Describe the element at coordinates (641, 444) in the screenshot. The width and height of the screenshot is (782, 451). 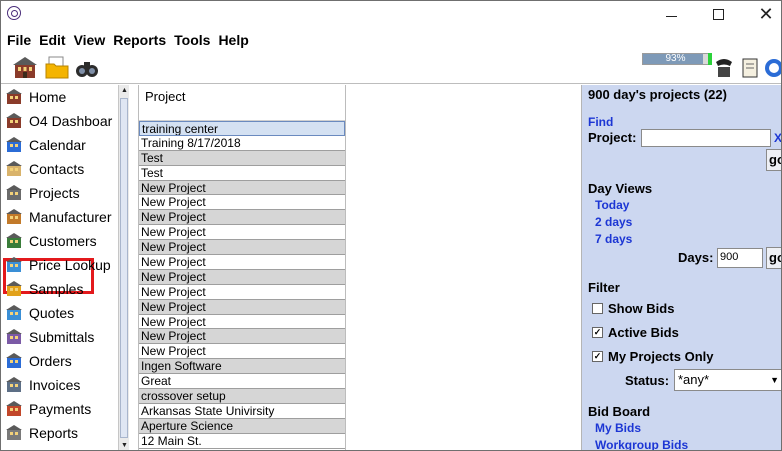
I see `workgroup-bids-link: Workgroup Bids` at that location.